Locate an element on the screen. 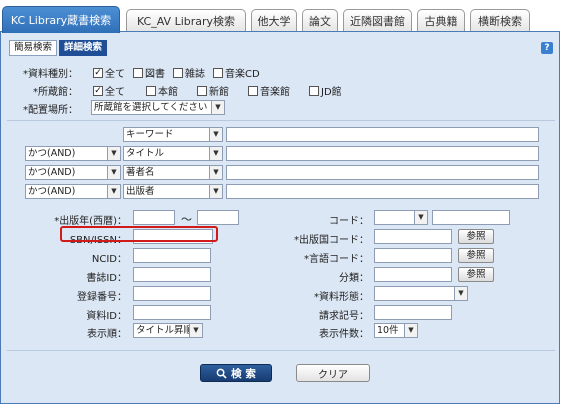 Image resolution: width=571 pixels, height=411 pixels. checkbox-label: 全て is located at coordinates (115, 92).